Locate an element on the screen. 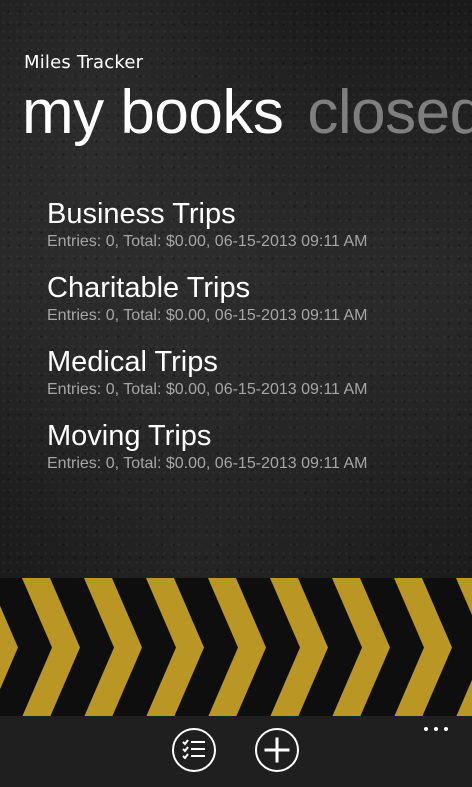 The width and height of the screenshot is (472, 787). book-name: Moving Trips is located at coordinates (129, 436).